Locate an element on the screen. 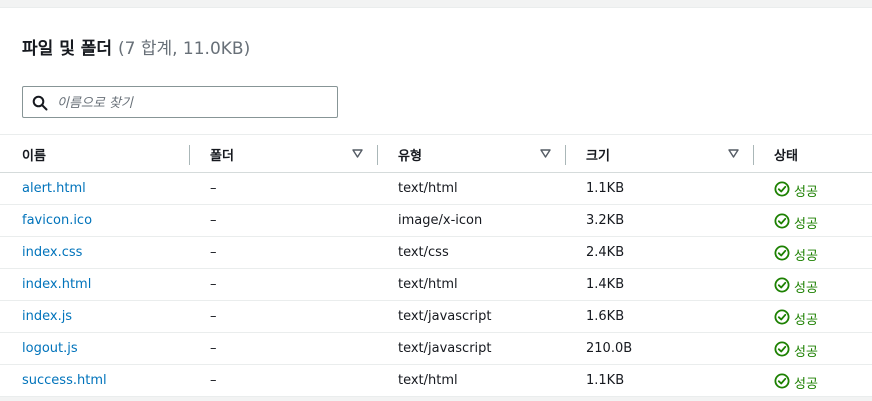 This screenshot has height=401, width=872. file-name-link: alert.html is located at coordinates (54, 188).